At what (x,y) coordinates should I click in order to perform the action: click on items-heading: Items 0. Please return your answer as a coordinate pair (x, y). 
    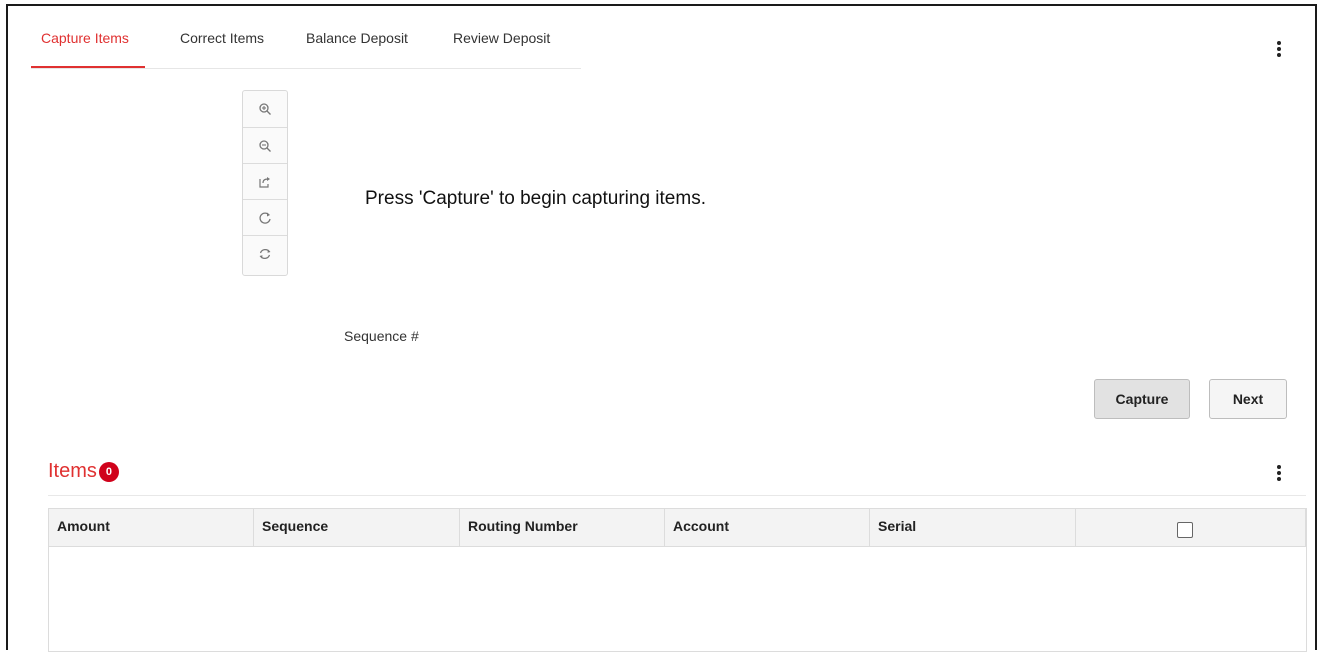
    Looking at the image, I should click on (83, 471).